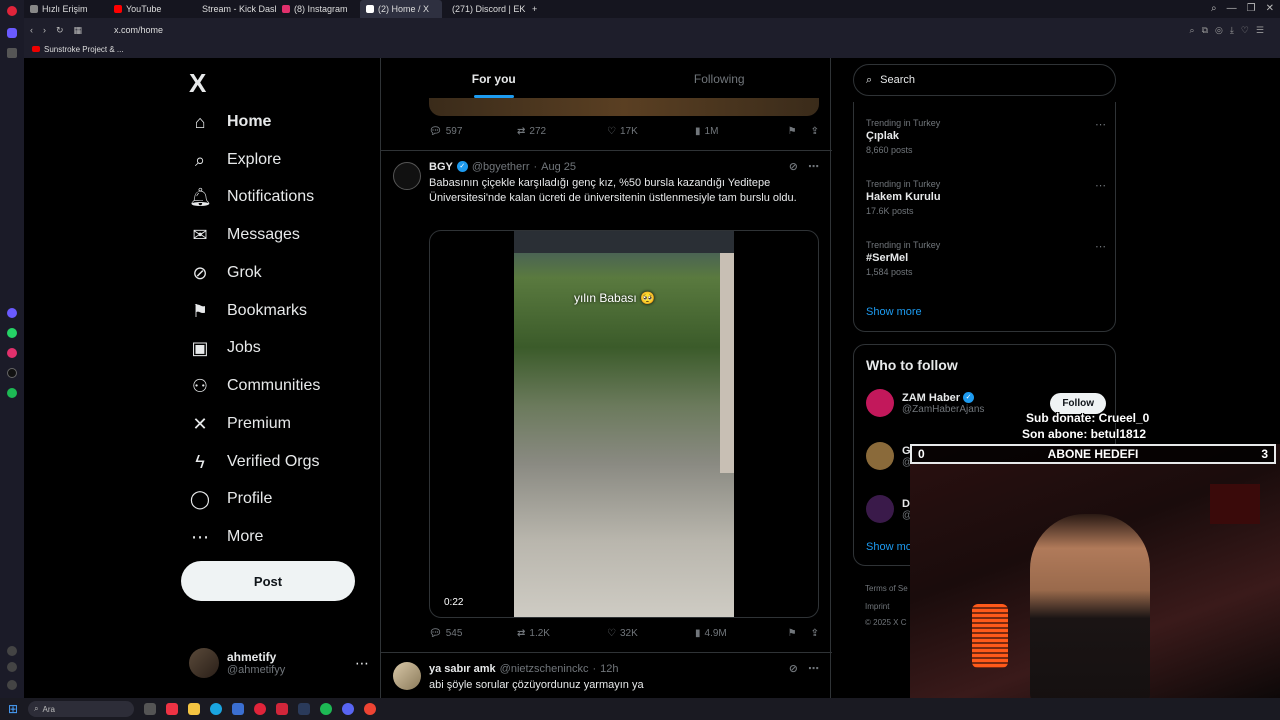  Describe the element at coordinates (473, 131) in the screenshot. I see `reply-button: 💬︎ 597` at that location.